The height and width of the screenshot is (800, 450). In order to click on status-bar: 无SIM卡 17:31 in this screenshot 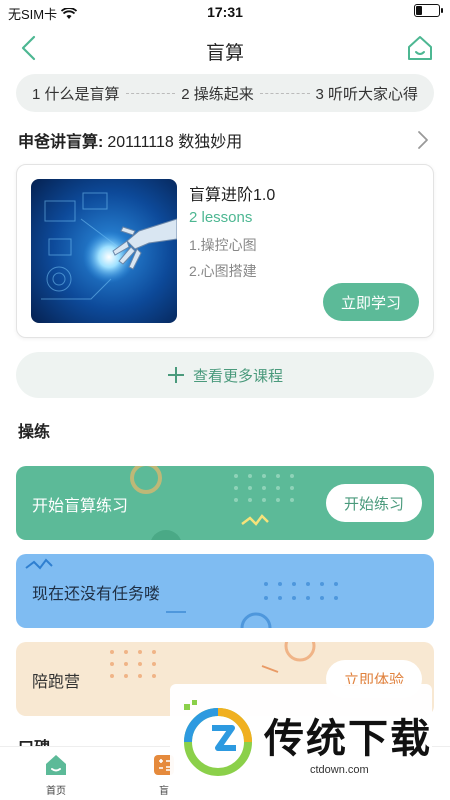, I will do `click(225, 12)`.